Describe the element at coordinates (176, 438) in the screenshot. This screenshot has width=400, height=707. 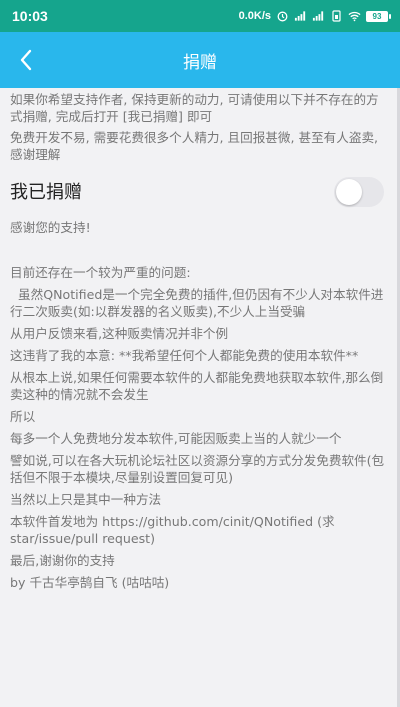
I see `notice-paragraph: 每多一个人免费地分发本软件,可能因贩卖上当的人就少一个` at that location.